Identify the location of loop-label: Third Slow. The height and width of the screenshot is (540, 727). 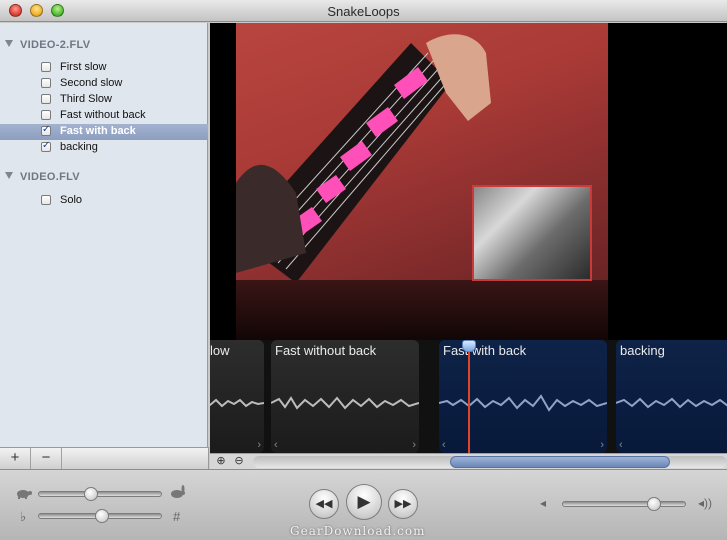
(86, 99).